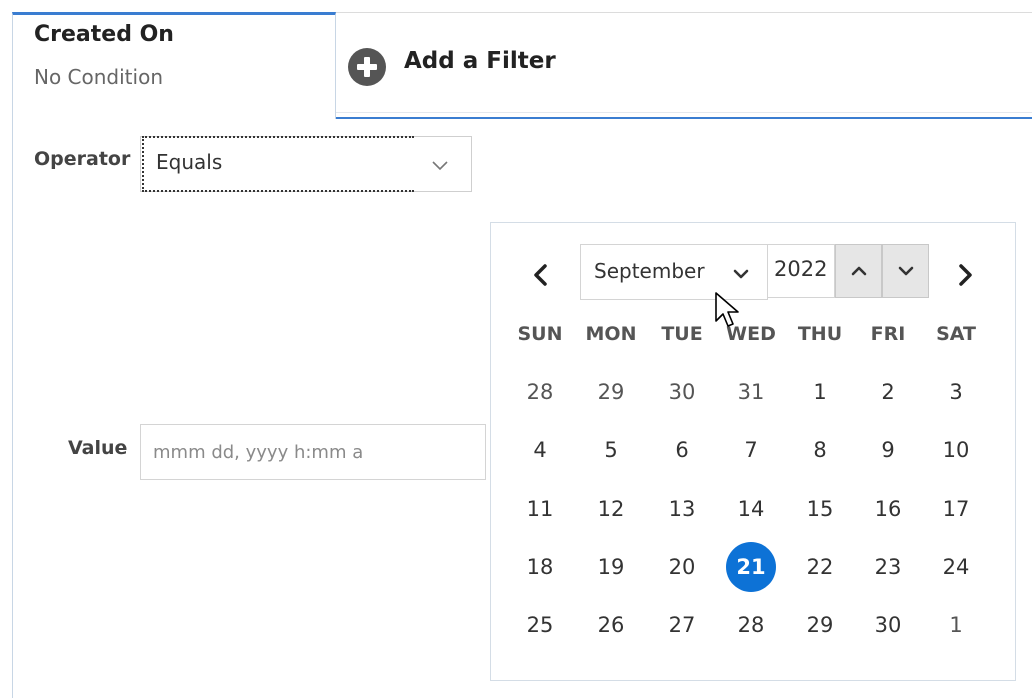 The image size is (1032, 698). What do you see at coordinates (956, 334) in the screenshot?
I see `weekday-header: SAT` at bounding box center [956, 334].